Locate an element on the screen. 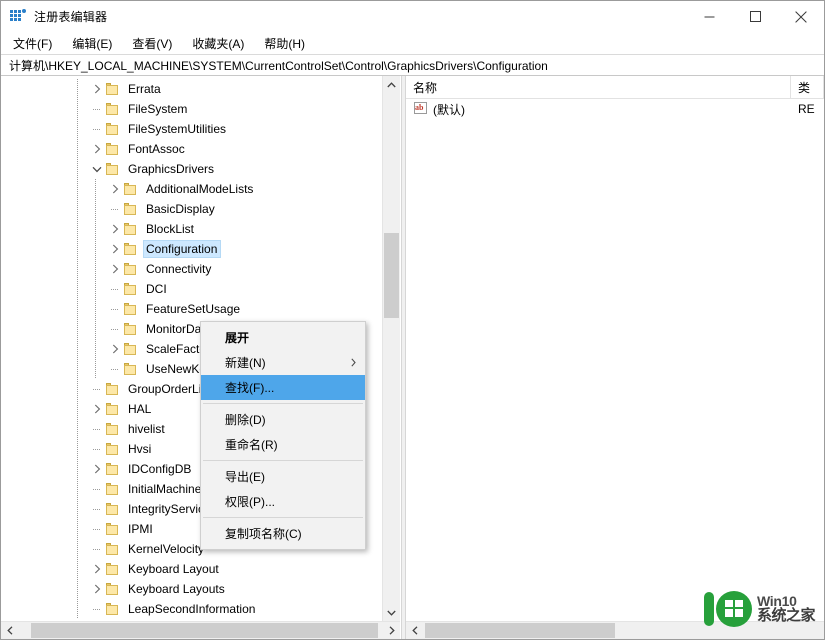 Image resolution: width=825 pixels, height=640 pixels. minimize-icon is located at coordinates (709, 16).